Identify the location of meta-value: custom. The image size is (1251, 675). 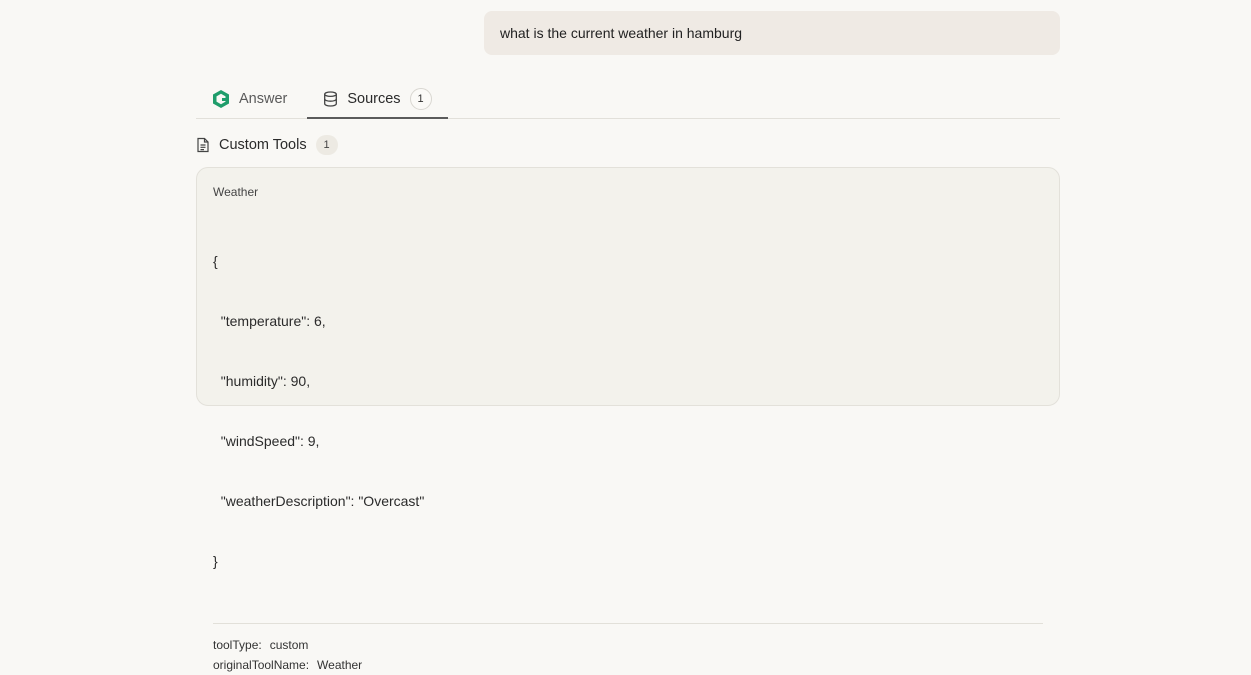
(289, 645).